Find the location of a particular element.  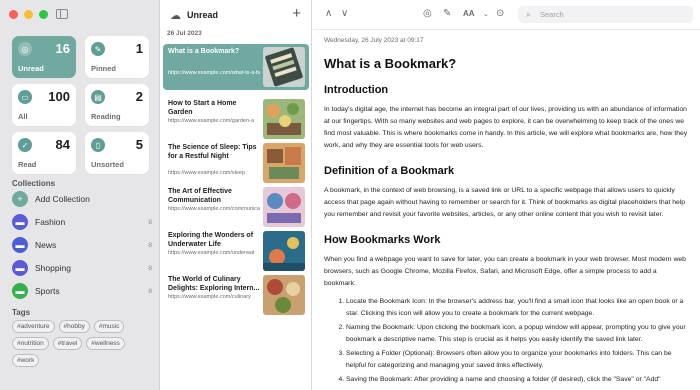

smart-list-unread: ◎ 16 Unread is located at coordinates (44, 57).